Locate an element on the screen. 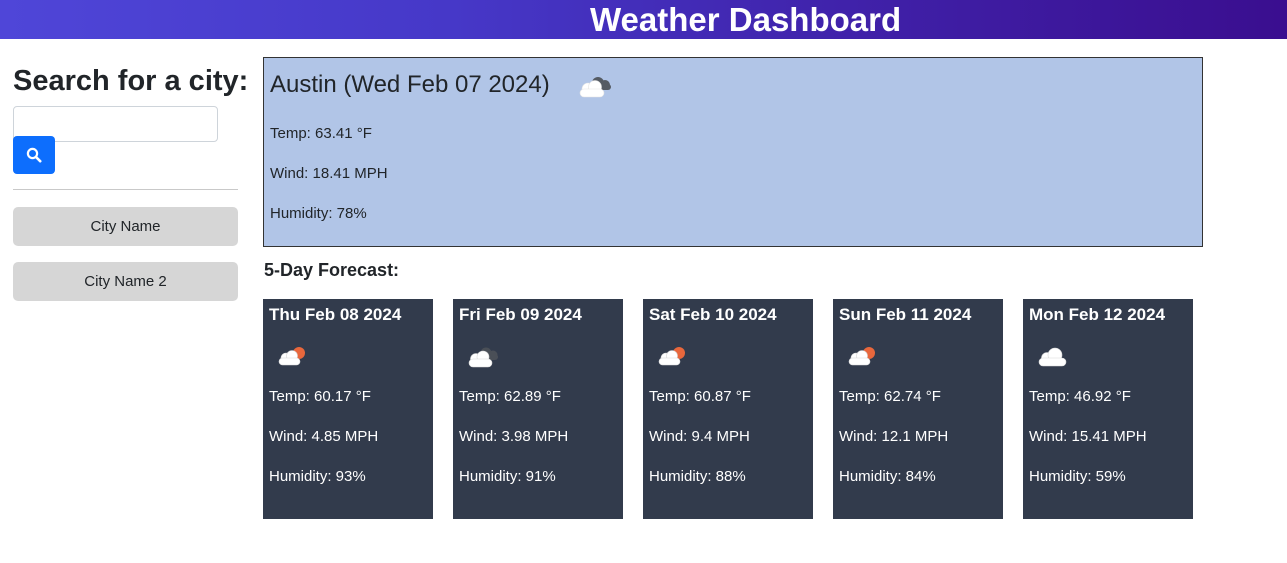 The height and width of the screenshot is (563, 1287). forecast-date: Sat Feb 10 2024 is located at coordinates (713, 314).